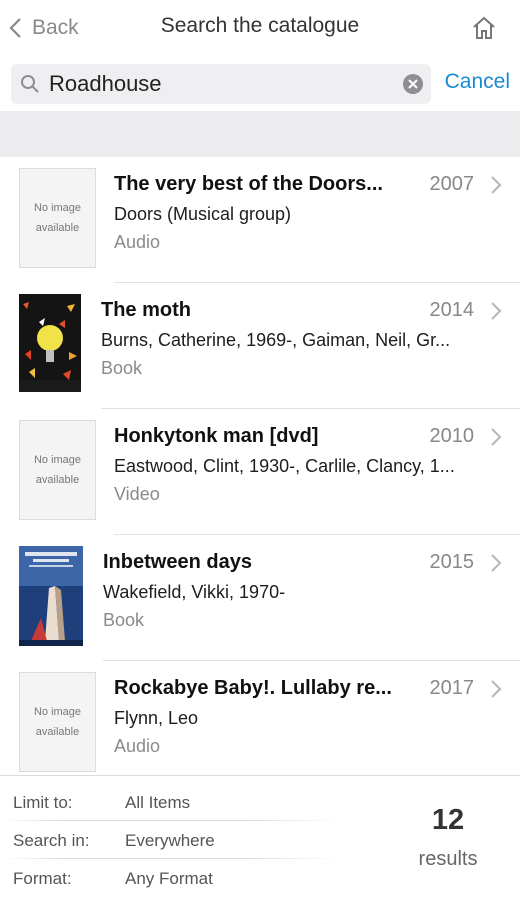 This screenshot has height=901, width=520. What do you see at coordinates (194, 592) in the screenshot?
I see `result-author: Wakefield, Vikki, 1970-` at bounding box center [194, 592].